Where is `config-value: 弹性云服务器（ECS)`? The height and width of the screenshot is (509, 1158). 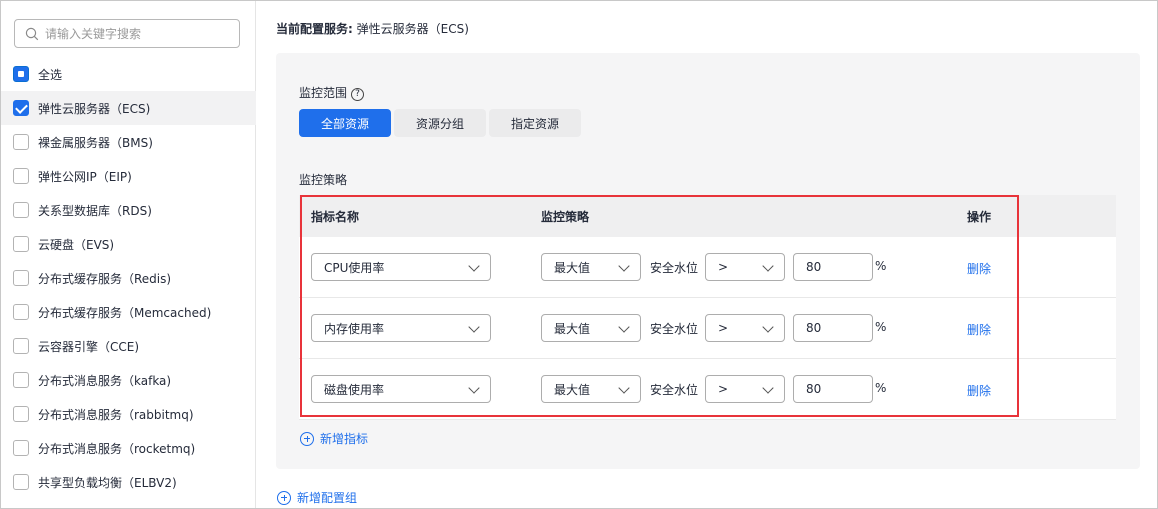 config-value: 弹性云服务器（ECS) is located at coordinates (412, 29).